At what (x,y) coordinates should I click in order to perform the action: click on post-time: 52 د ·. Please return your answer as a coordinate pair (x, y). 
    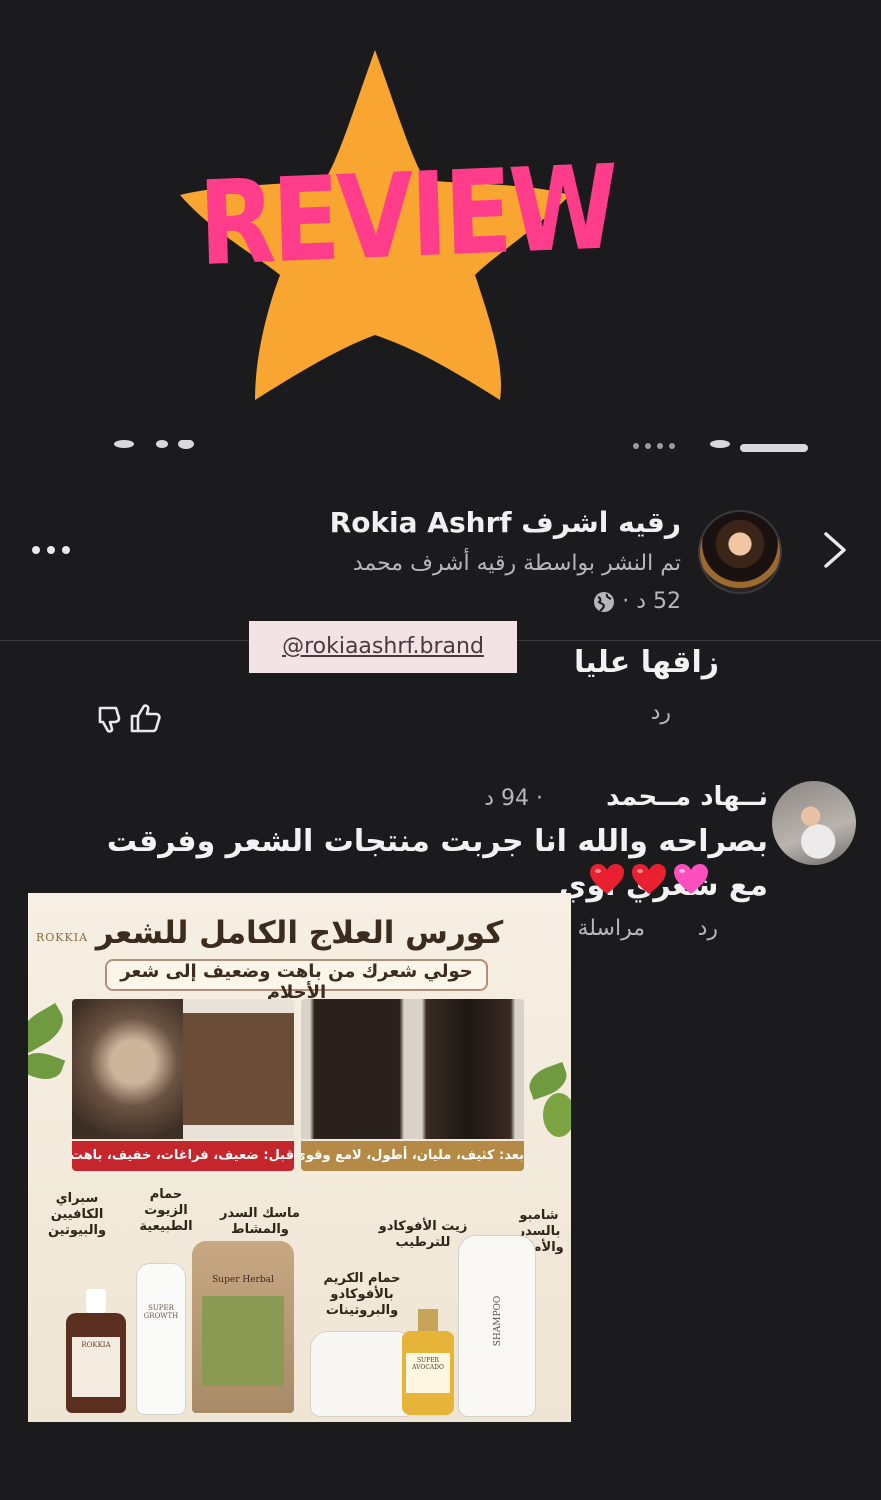
    Looking at the image, I should click on (651, 601).